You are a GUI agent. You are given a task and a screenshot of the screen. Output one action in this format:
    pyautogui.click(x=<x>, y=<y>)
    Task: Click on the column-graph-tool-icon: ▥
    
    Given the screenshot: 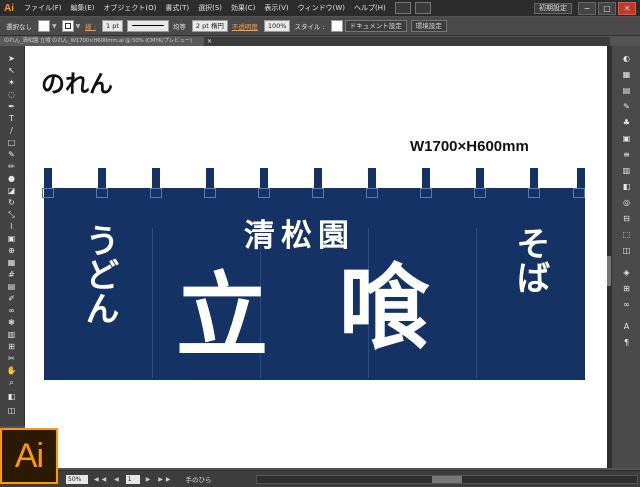 What is the action you would take?
    pyautogui.click(x=11, y=334)
    